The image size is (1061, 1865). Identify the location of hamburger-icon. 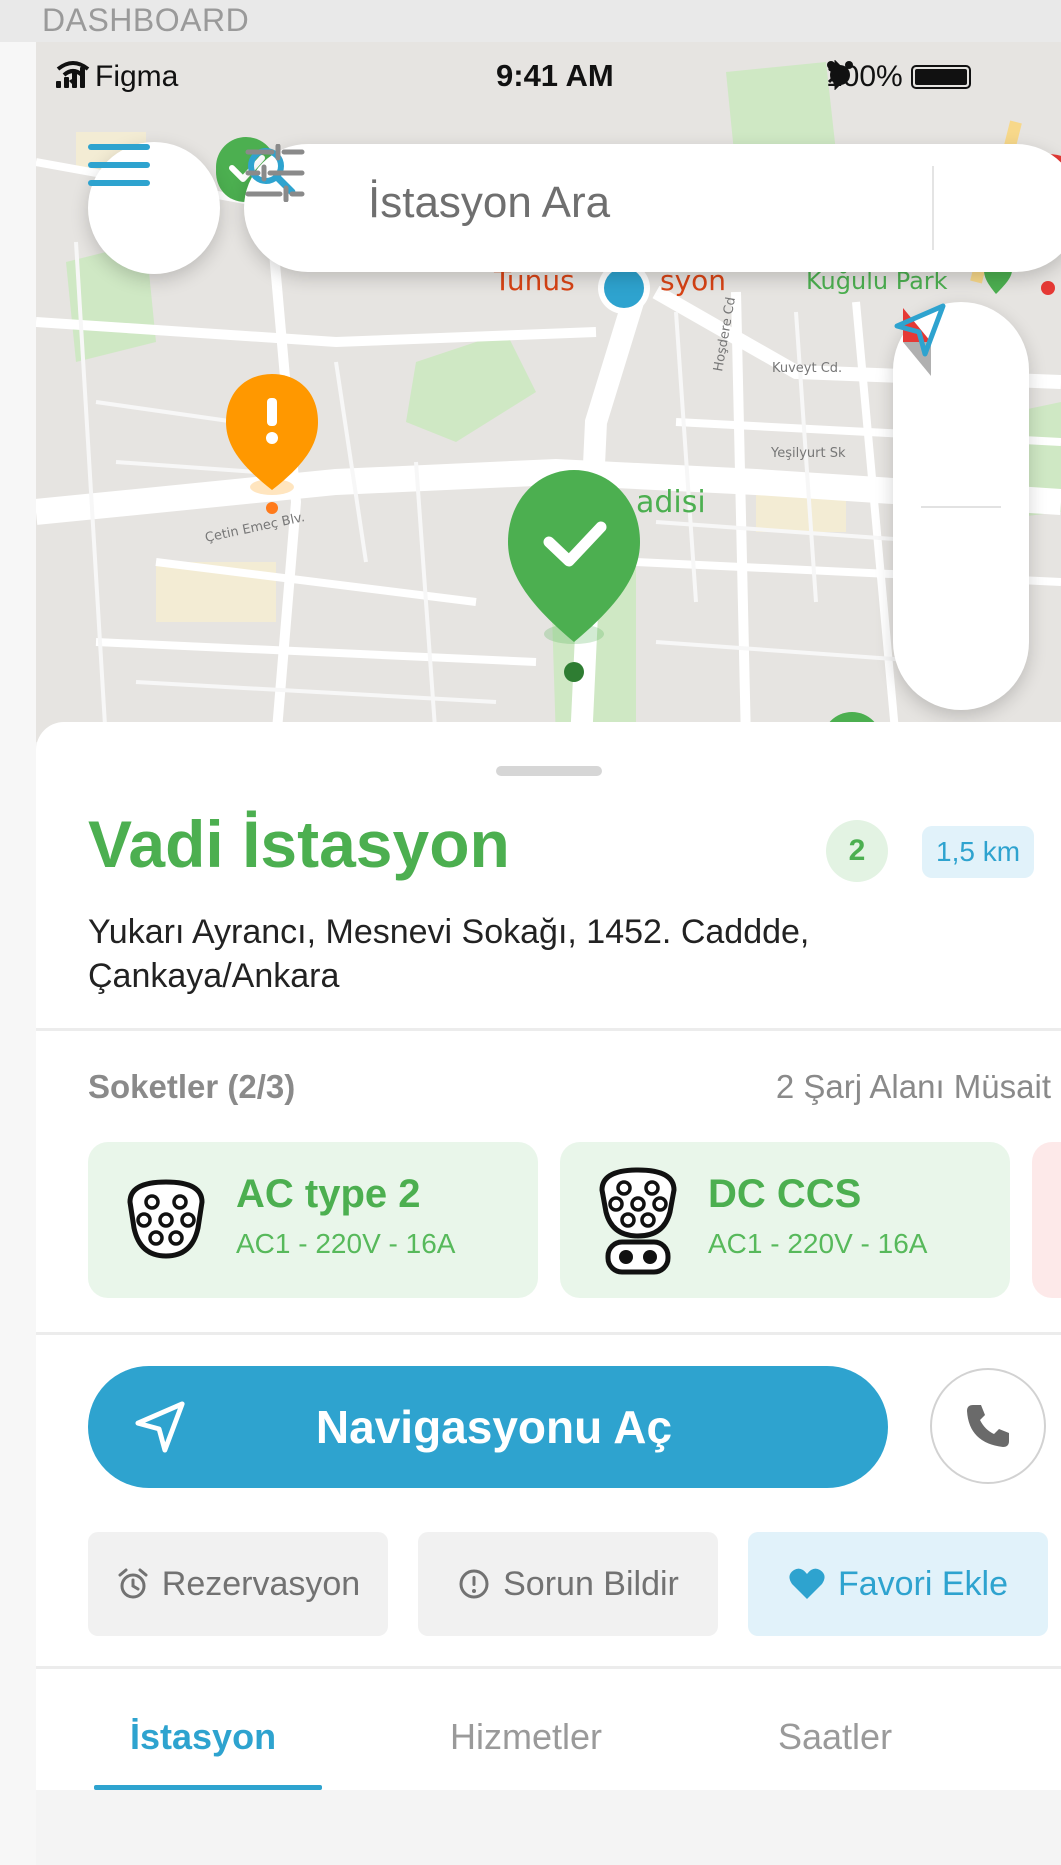
(119, 165).